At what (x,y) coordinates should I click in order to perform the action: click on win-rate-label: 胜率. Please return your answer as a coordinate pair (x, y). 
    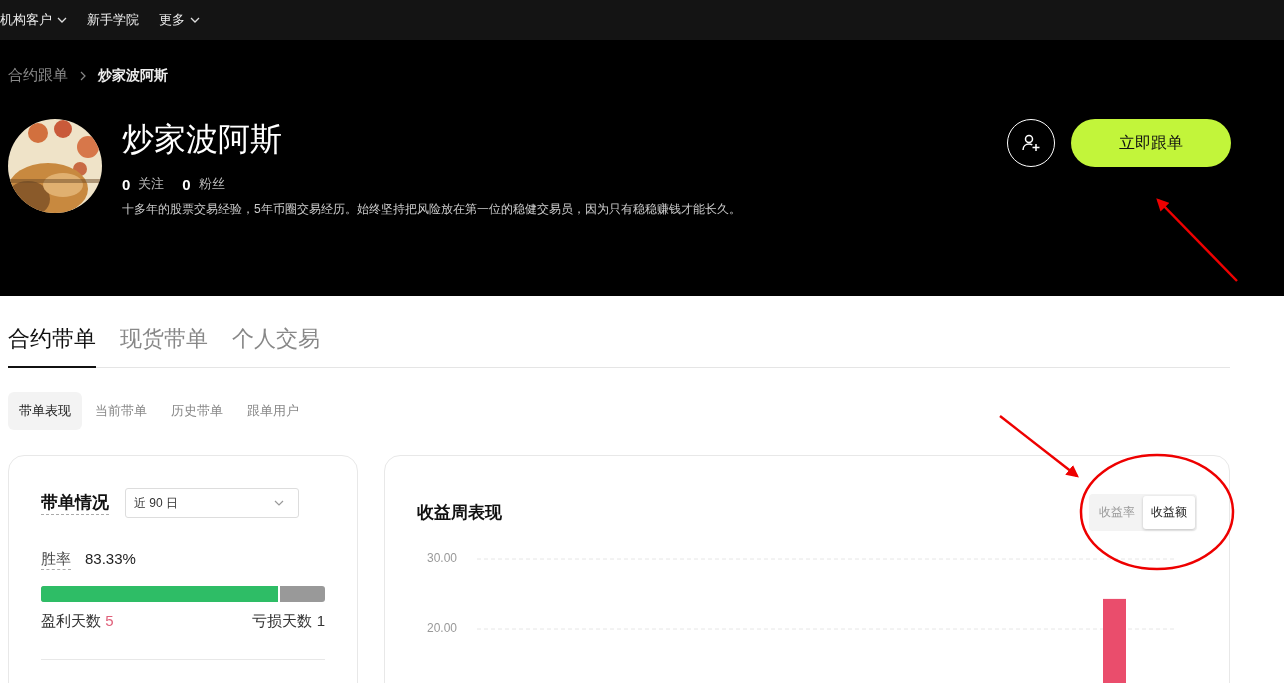
    Looking at the image, I should click on (56, 560).